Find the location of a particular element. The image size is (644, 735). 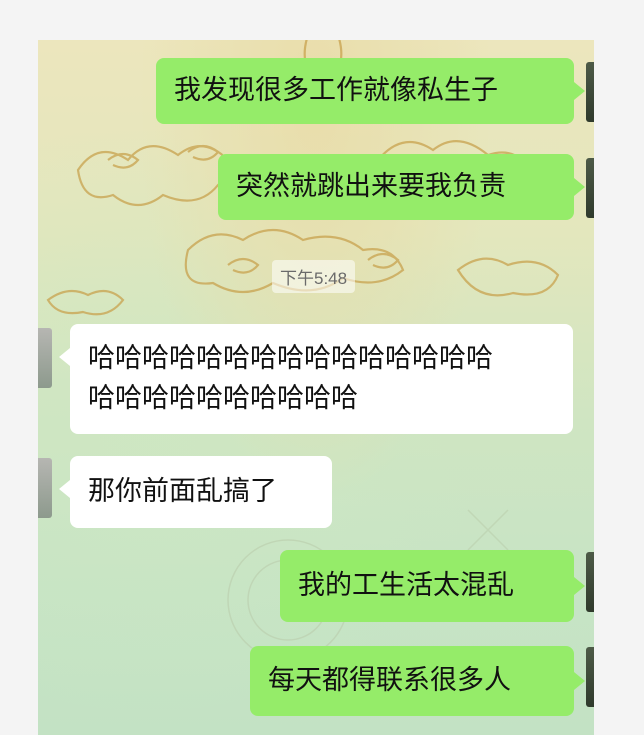

message-bubble: 每天都得联系很多人 is located at coordinates (412, 681).